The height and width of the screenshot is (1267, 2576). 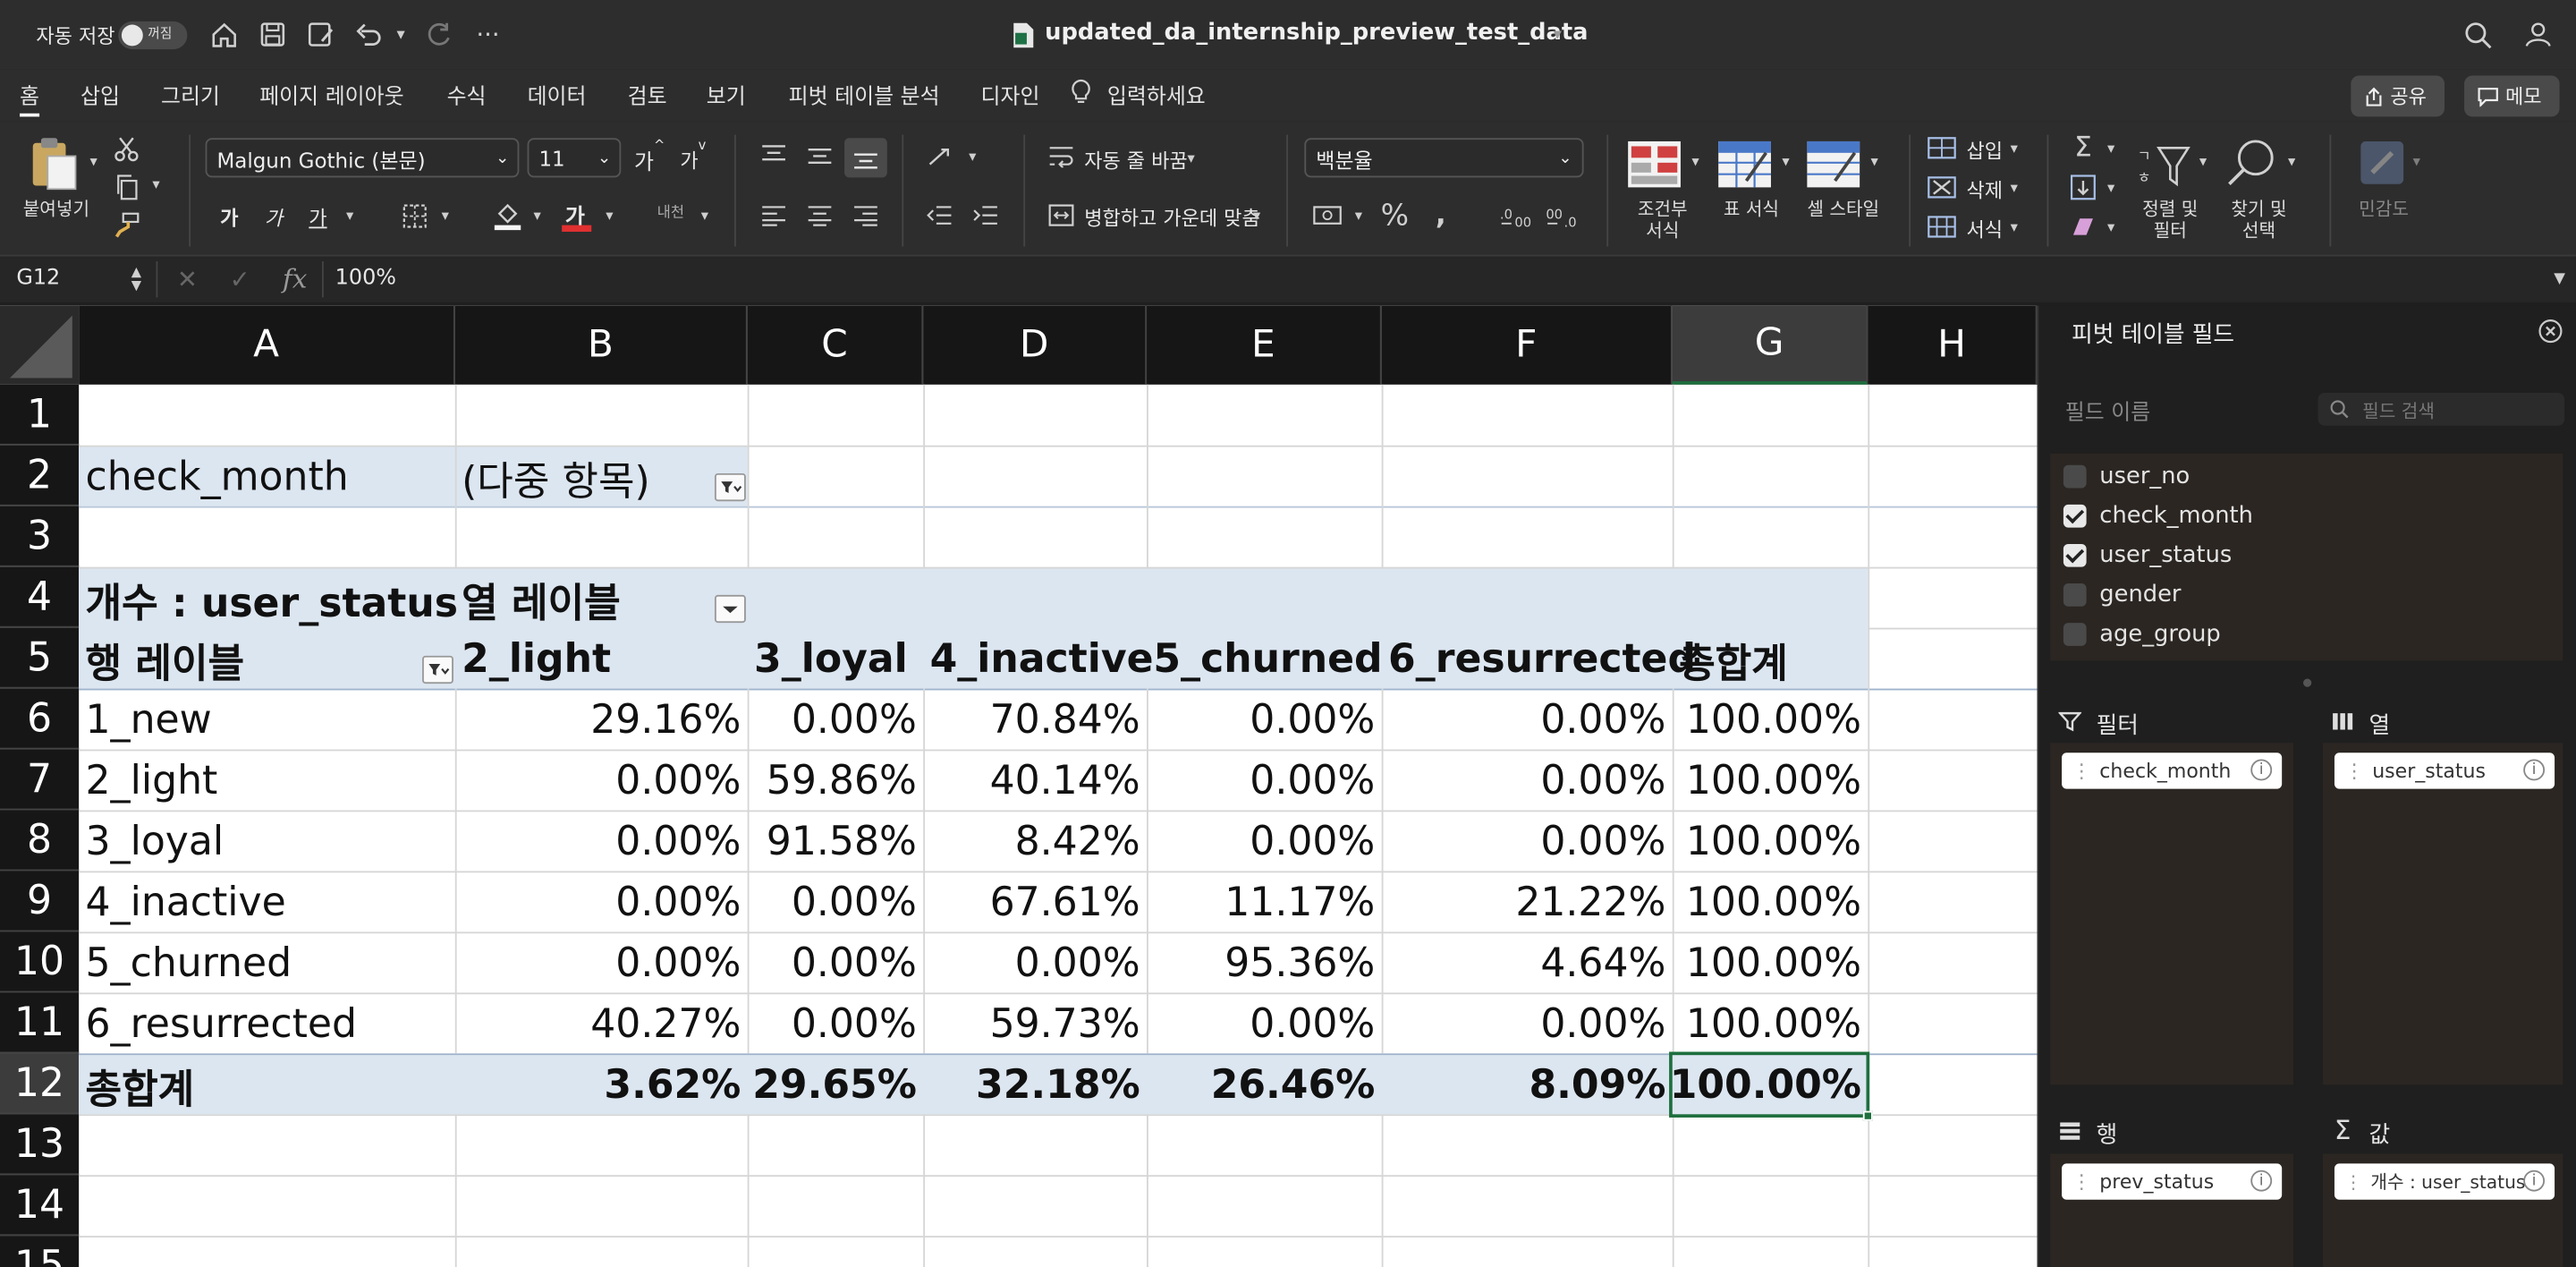 I want to click on comma-style-icon: ,, so click(x=1440, y=215).